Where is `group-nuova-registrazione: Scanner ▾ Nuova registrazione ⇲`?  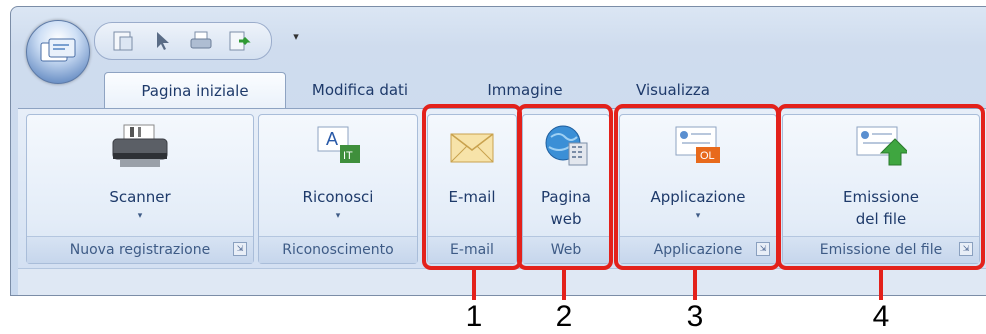
group-nuova-registrazione: Scanner ▾ Nuova registrazione ⇲ is located at coordinates (140, 189).